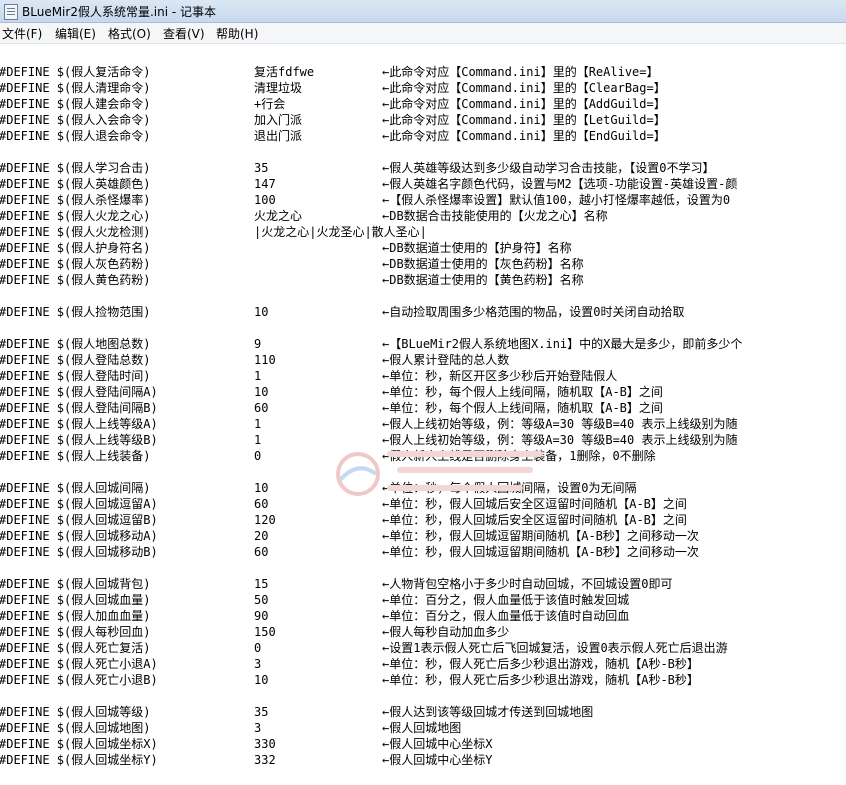 The width and height of the screenshot is (846, 785). Describe the element at coordinates (533, 312) in the screenshot. I see `define-comment: ←自动捡取周围多少格范围的物品，设置0时关闭自动拾取` at that location.